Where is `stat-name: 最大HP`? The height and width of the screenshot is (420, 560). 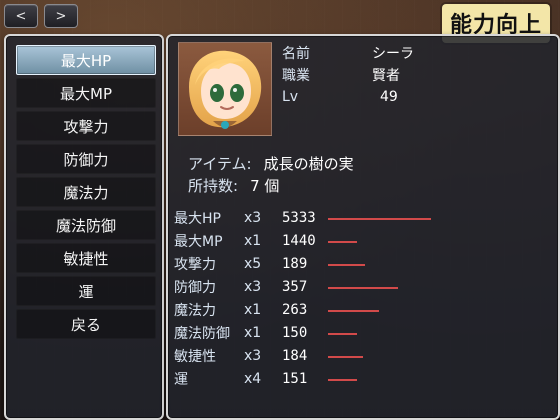 stat-name: 最大HP is located at coordinates (197, 218).